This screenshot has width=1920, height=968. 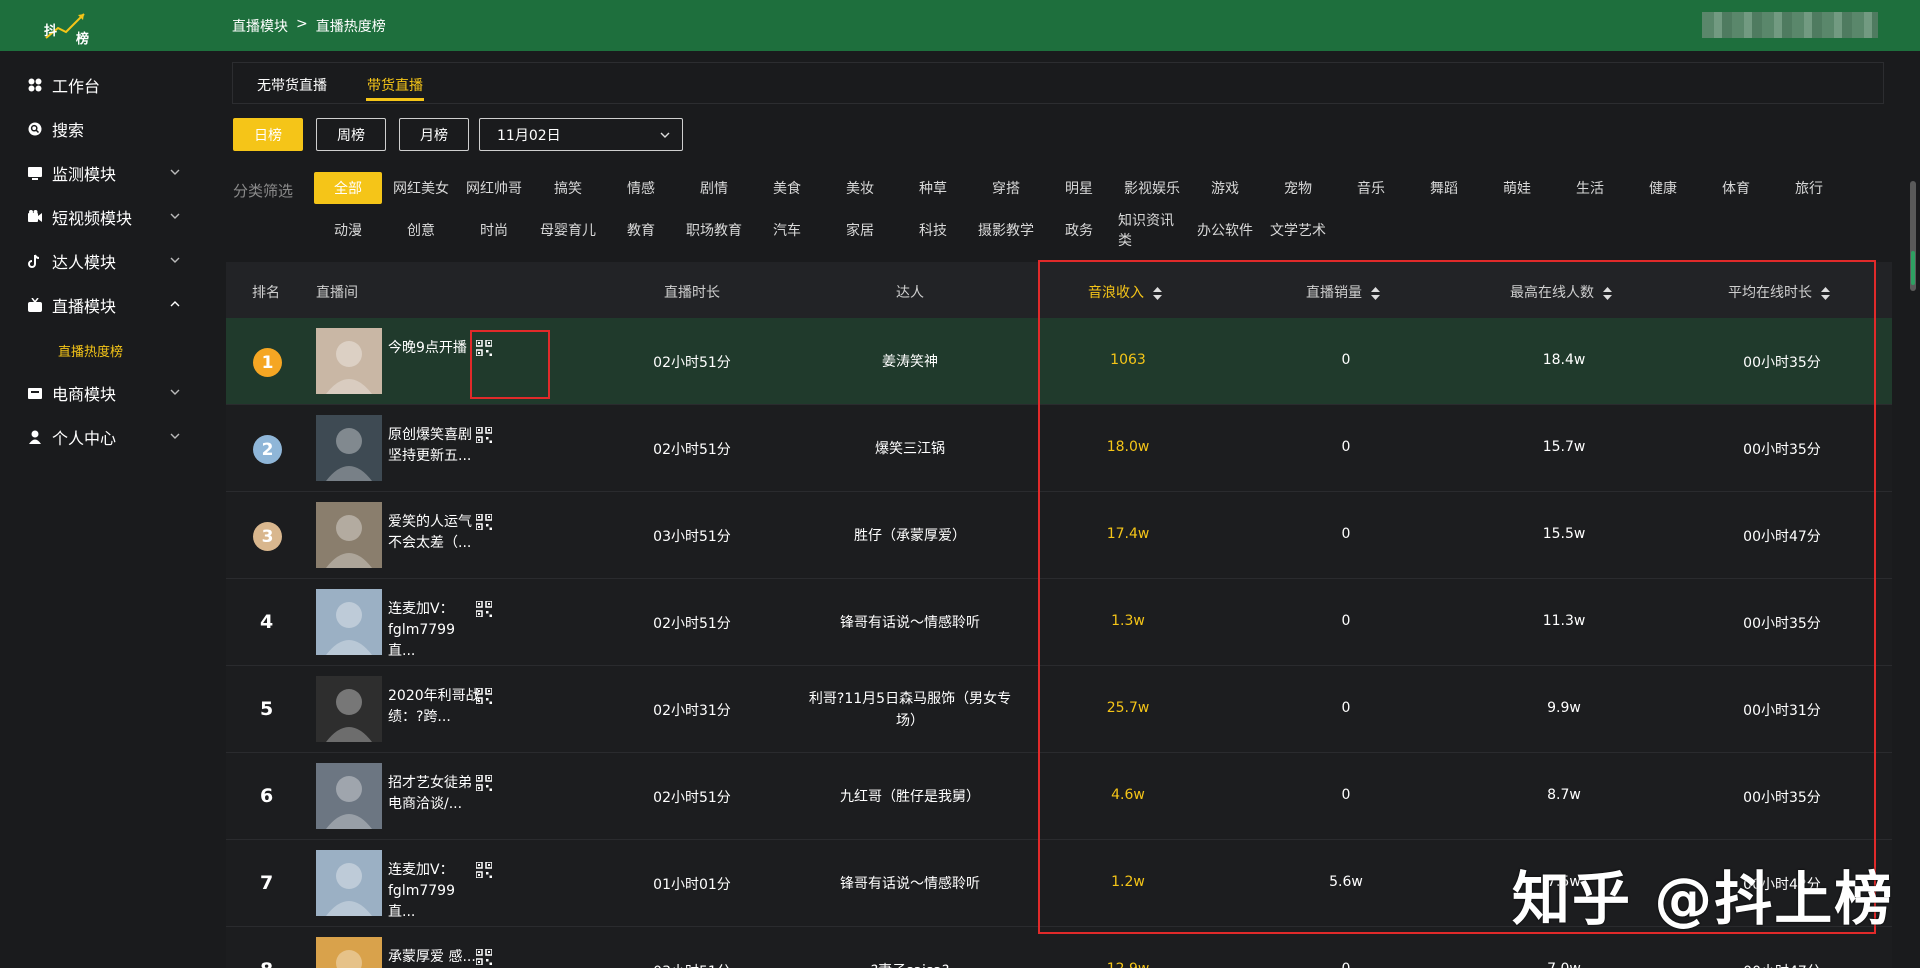 I want to click on category-option: 教育, so click(x=641, y=230).